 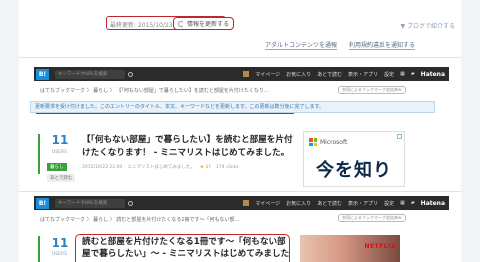 What do you see at coordinates (380, 246) in the screenshot?
I see `thumbnail-brand: NETFLIX` at bounding box center [380, 246].